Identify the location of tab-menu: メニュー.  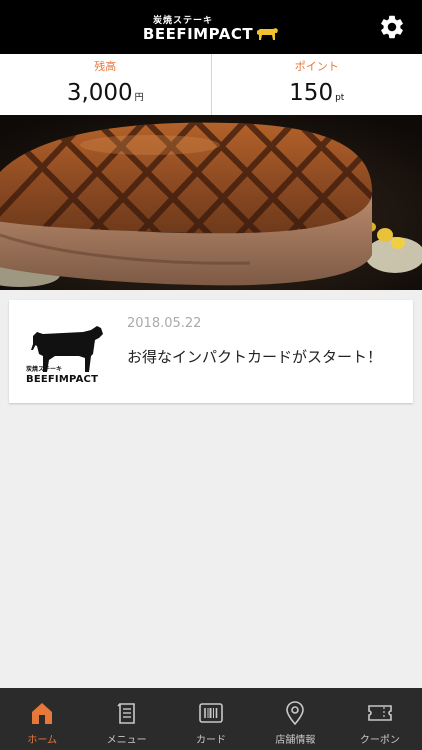
(126, 719).